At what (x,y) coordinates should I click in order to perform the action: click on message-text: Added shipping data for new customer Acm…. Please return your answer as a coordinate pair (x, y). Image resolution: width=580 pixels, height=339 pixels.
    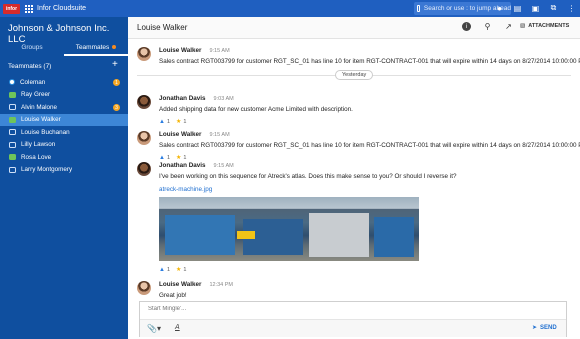
    Looking at the image, I should click on (256, 109).